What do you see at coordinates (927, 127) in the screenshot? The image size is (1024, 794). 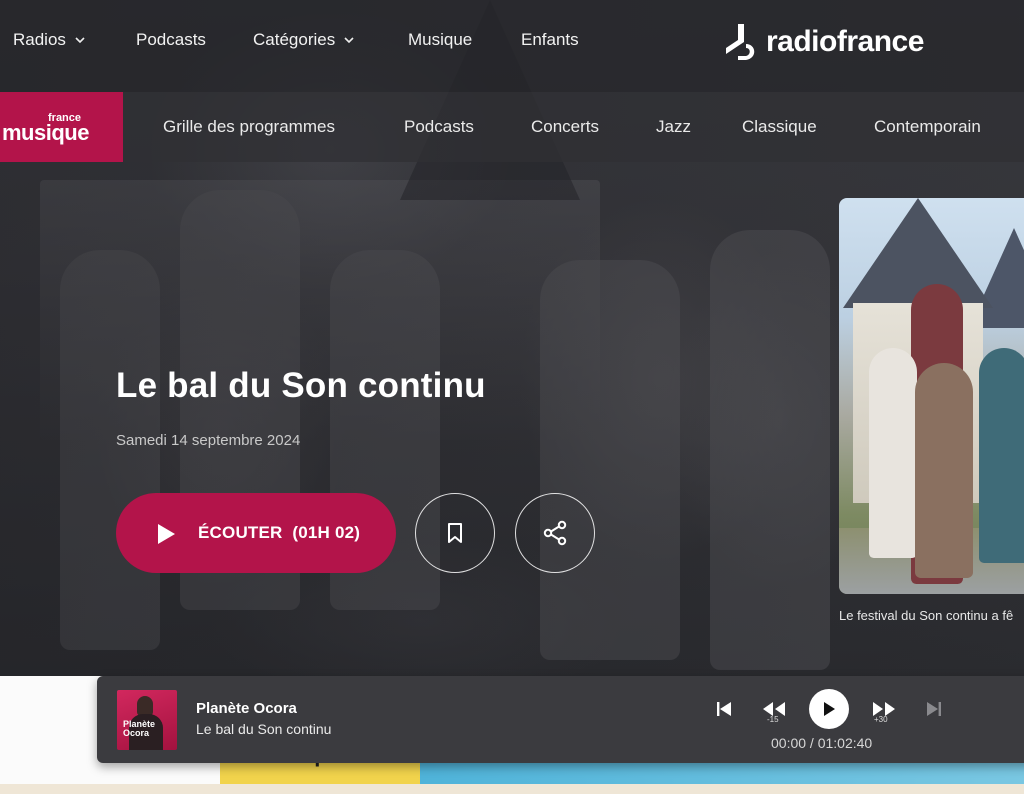 I see `sub-nav-contemporain: Contemporain` at bounding box center [927, 127].